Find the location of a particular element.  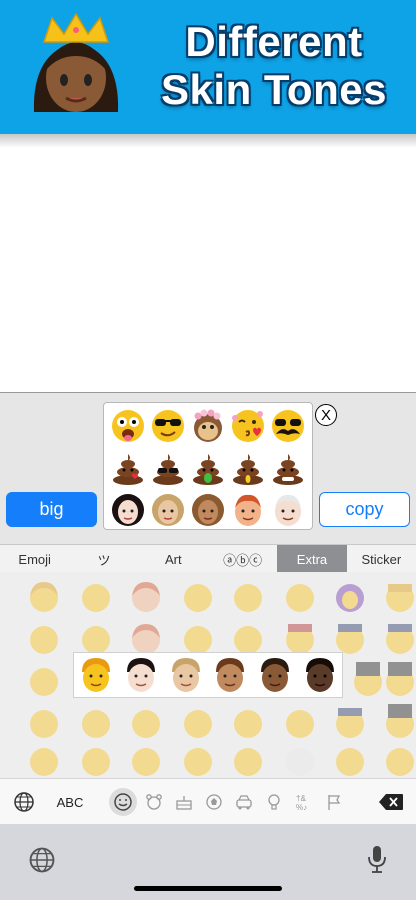

queen-emoji-icon is located at coordinates (76, 62).